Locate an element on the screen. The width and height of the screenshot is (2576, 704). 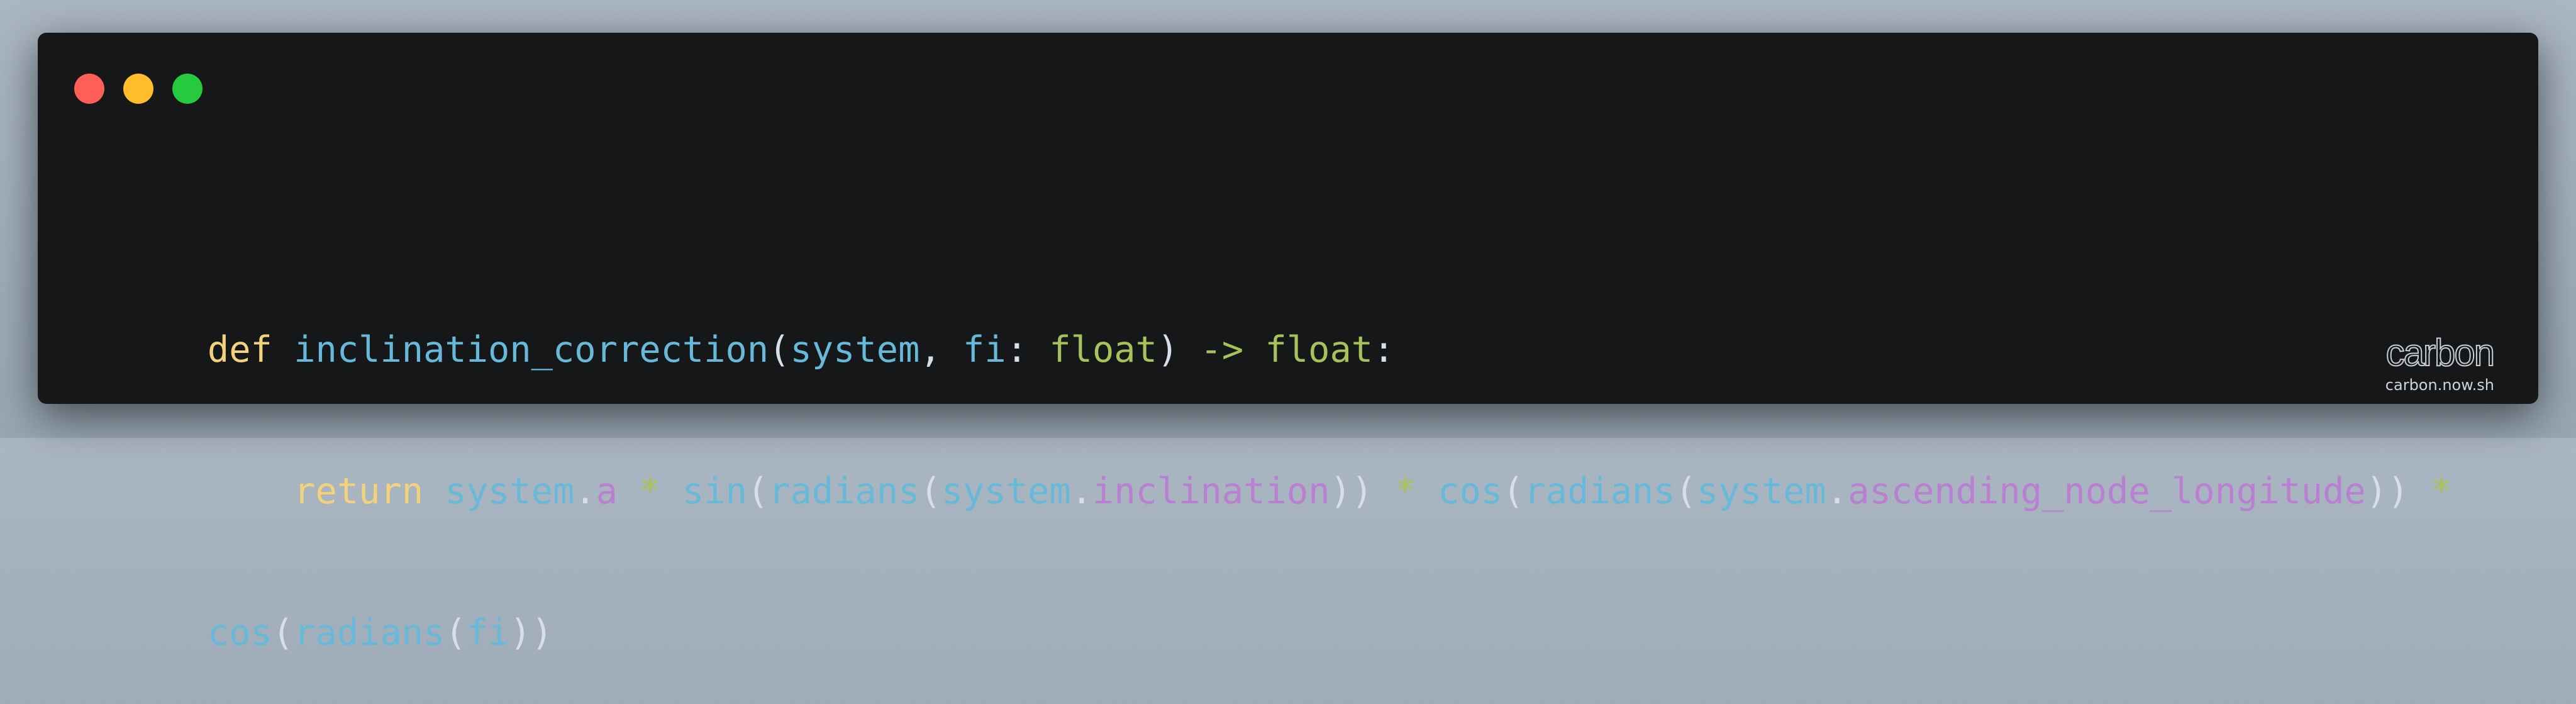
window-controls is located at coordinates (138, 89).